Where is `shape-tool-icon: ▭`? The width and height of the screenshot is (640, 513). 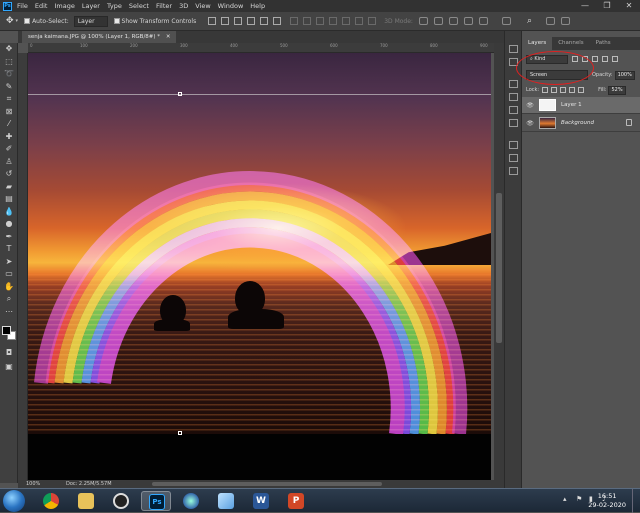 shape-tool-icon: ▭ is located at coordinates (9, 274).